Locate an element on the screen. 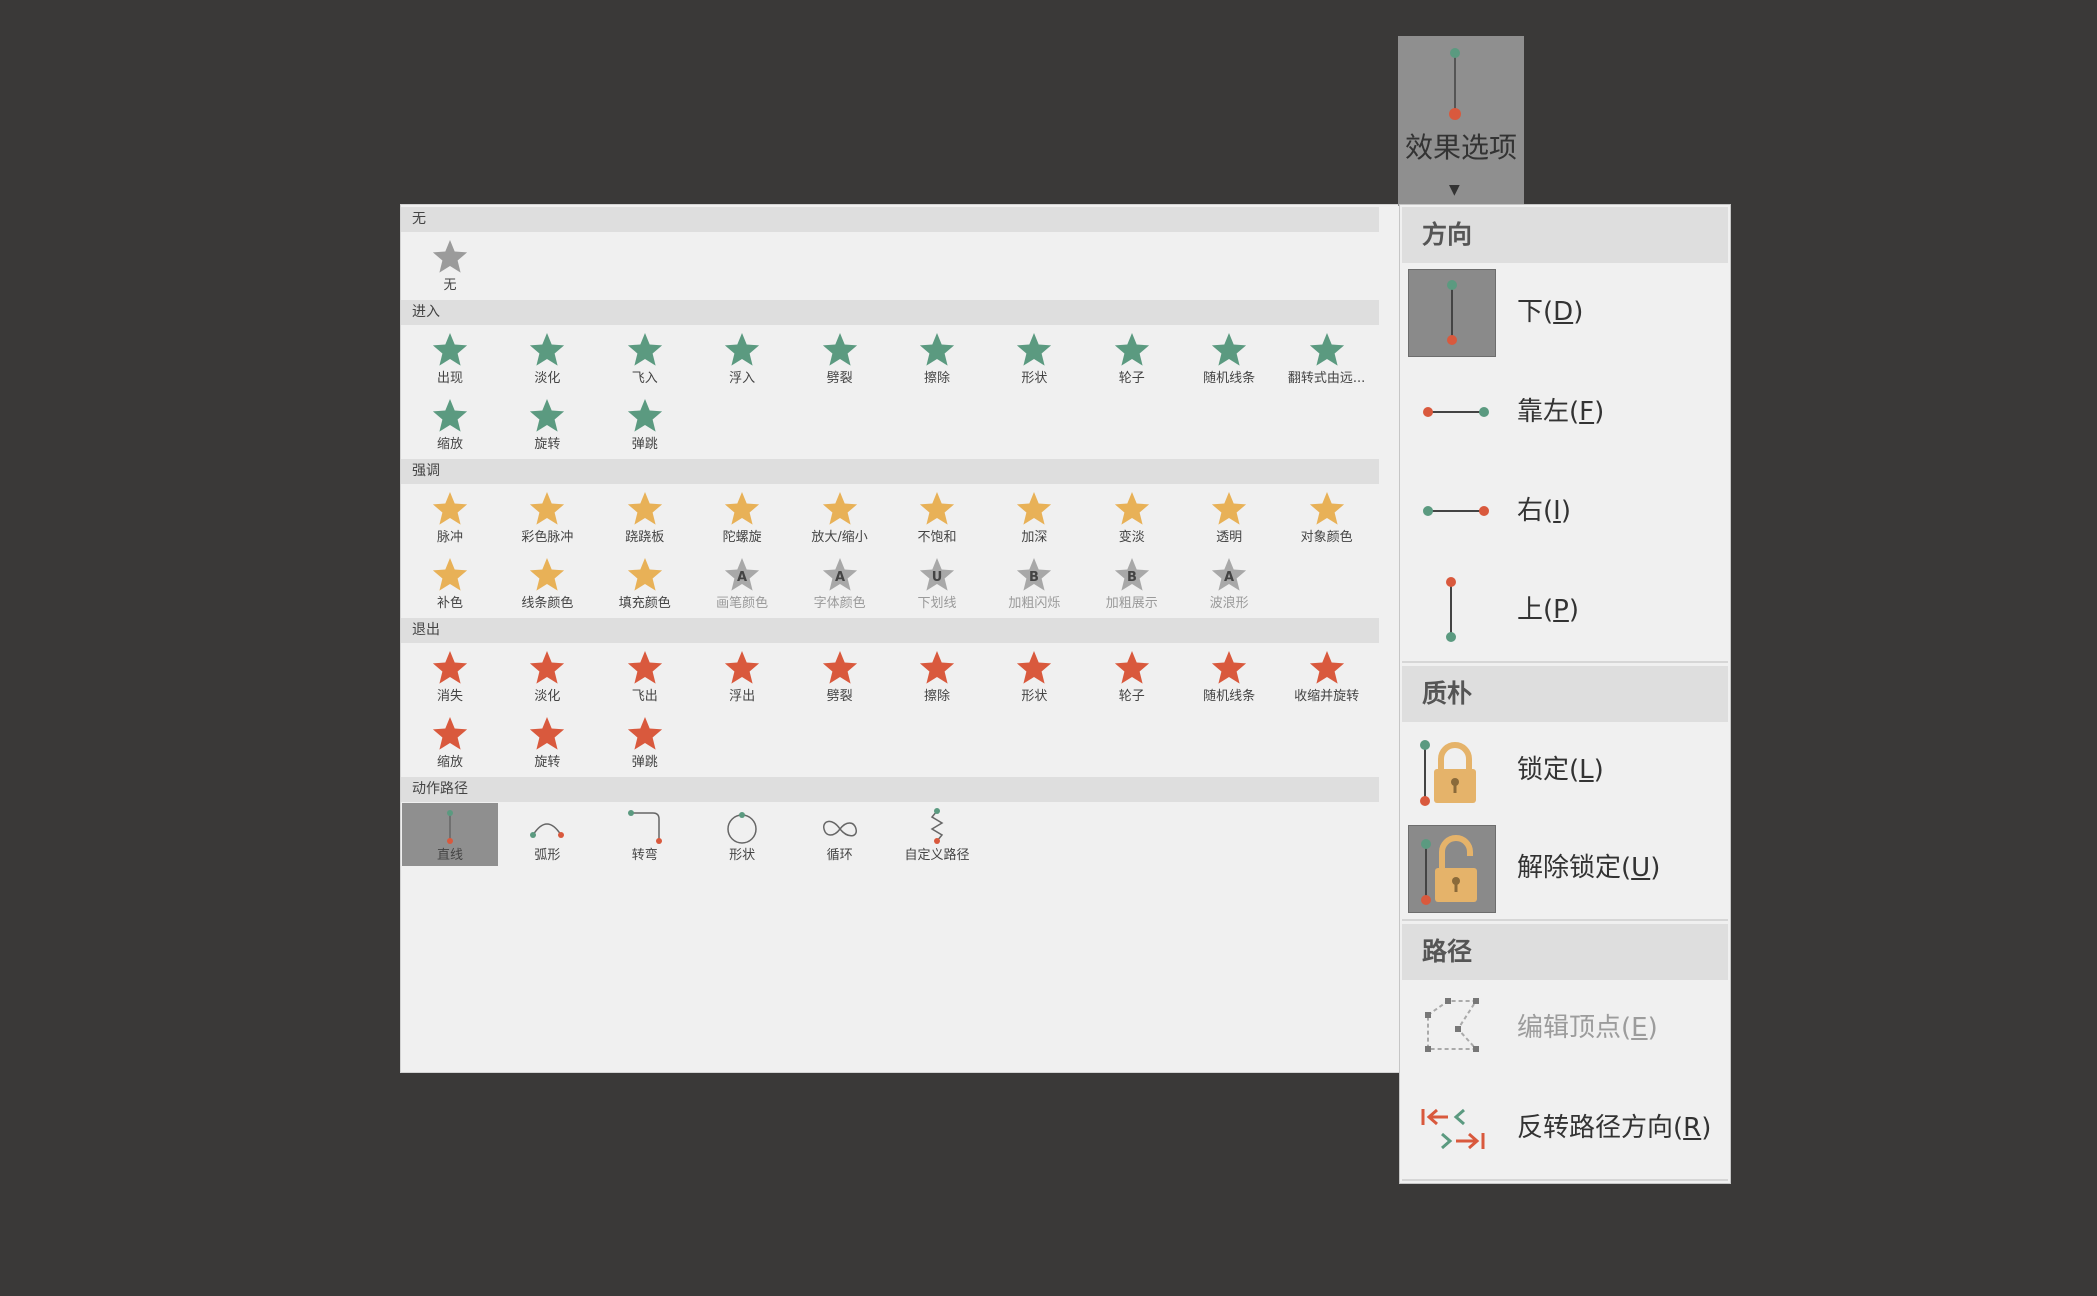 This screenshot has width=2097, height=1296. effect-label: 轮子 is located at coordinates (1131, 696).